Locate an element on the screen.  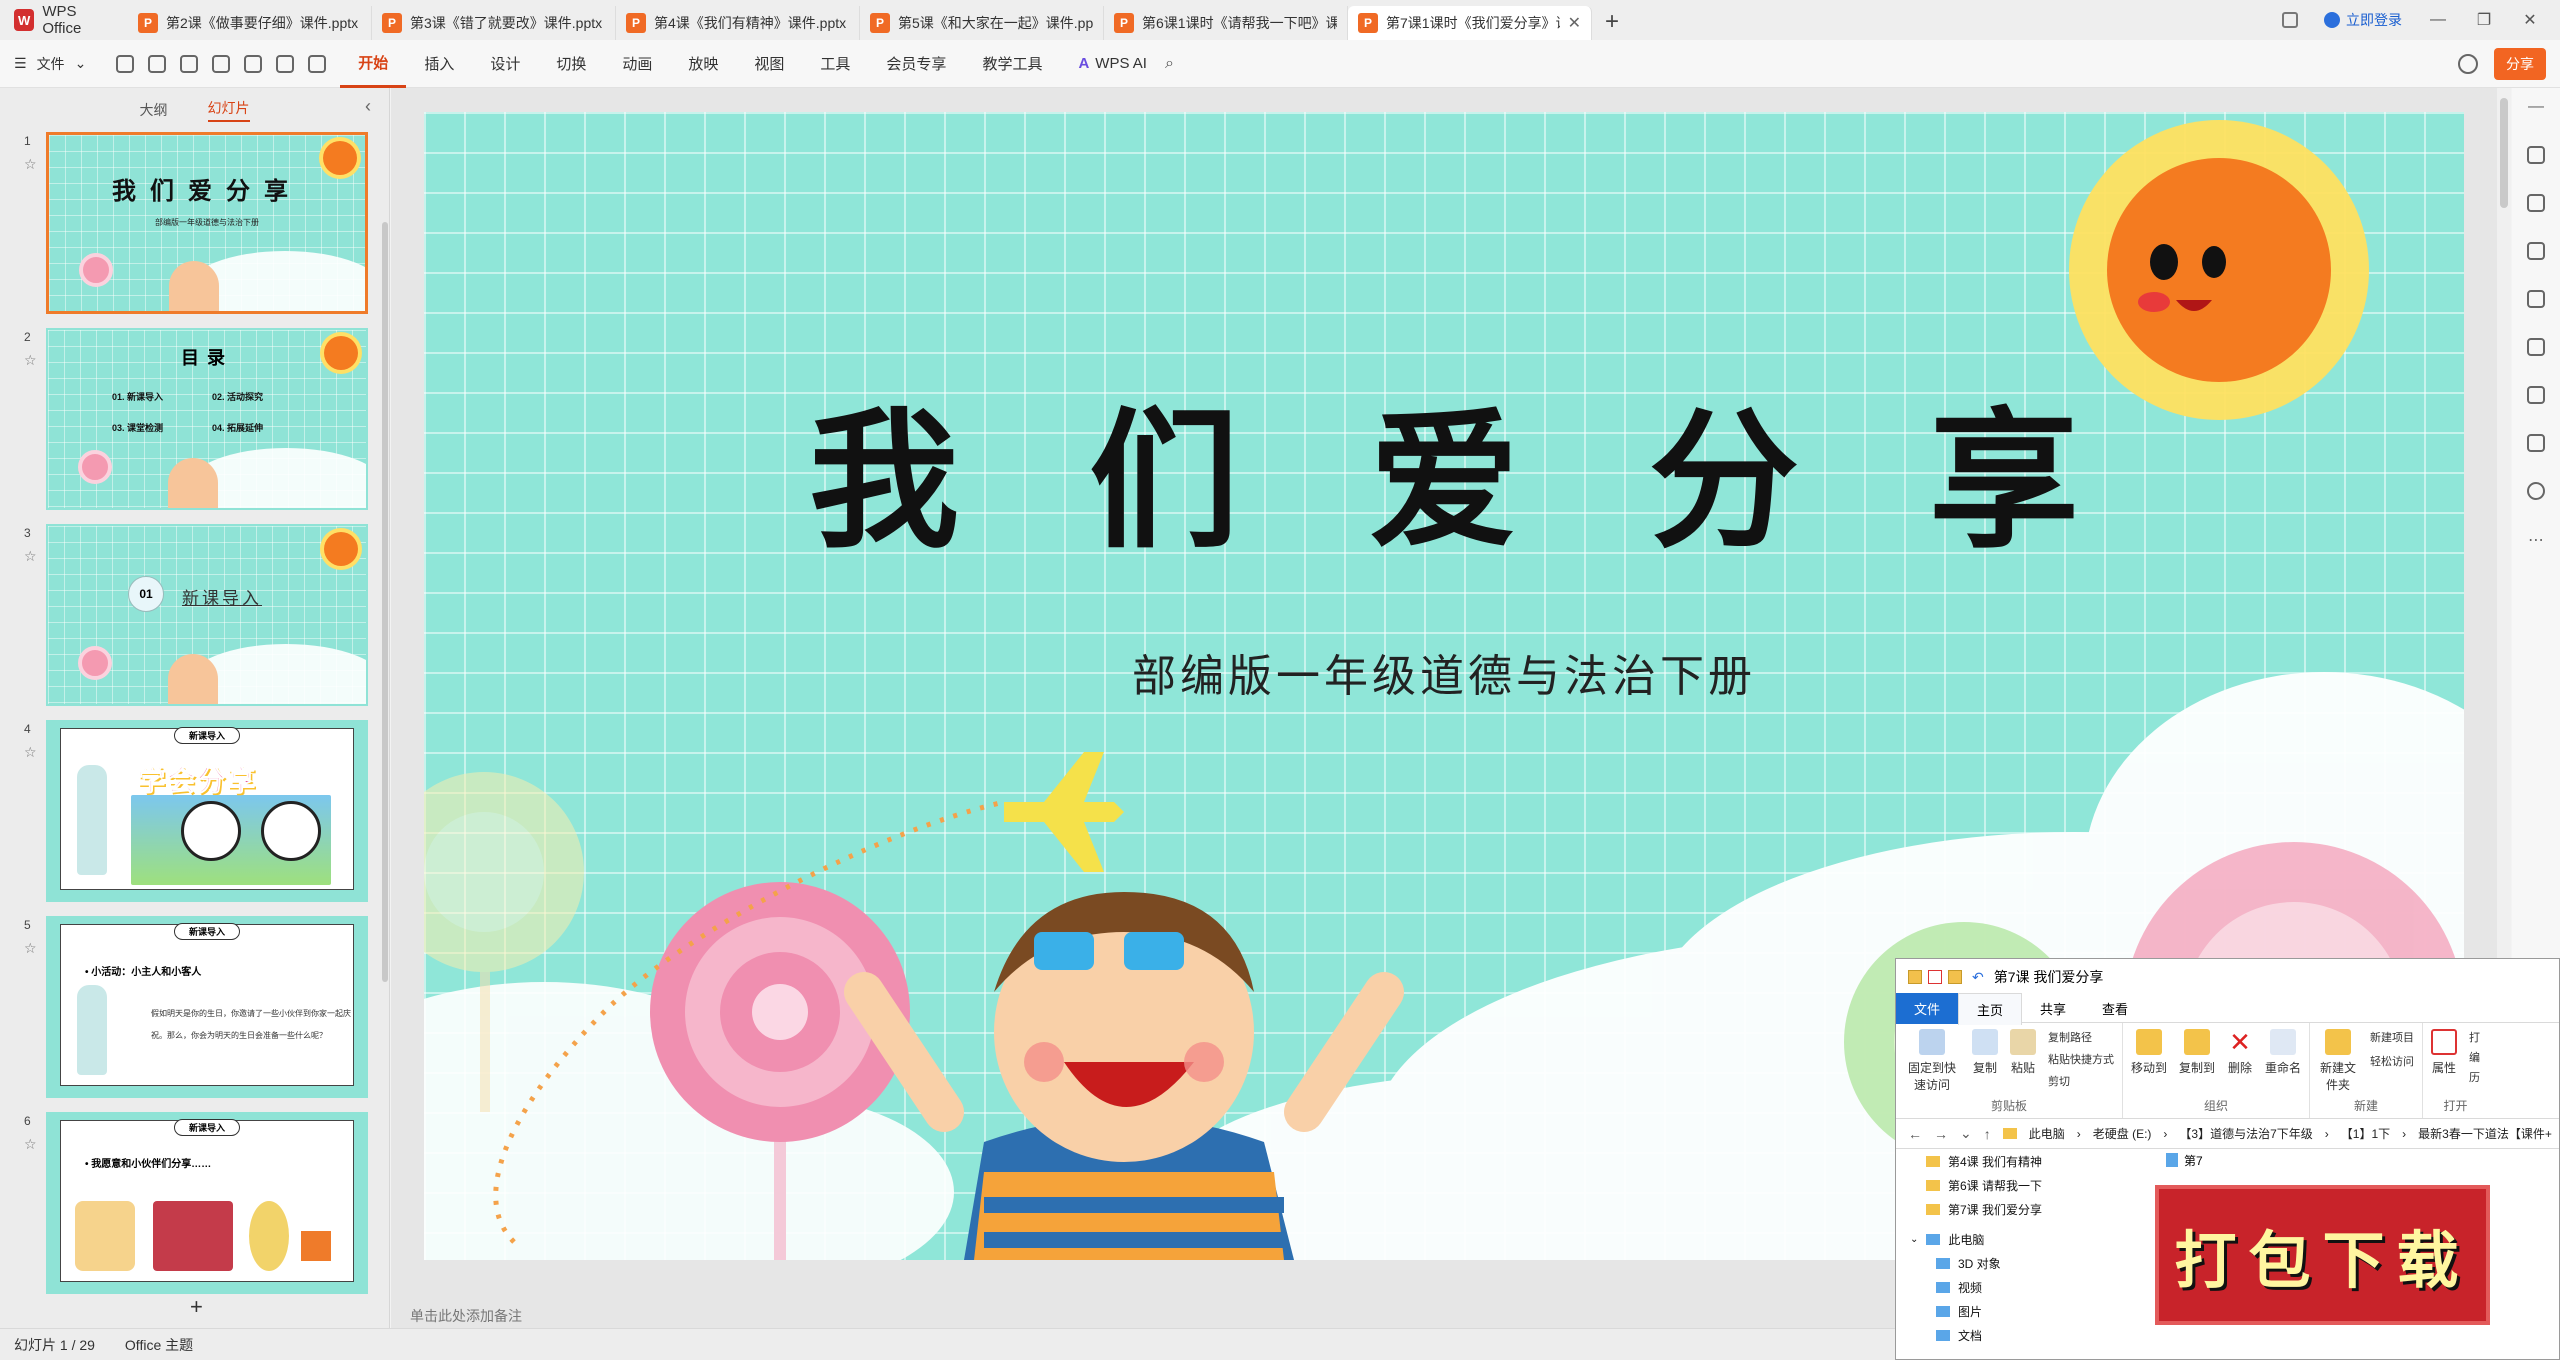
copy-path-button: 复制路径 is located at coordinates (2081, 1037).